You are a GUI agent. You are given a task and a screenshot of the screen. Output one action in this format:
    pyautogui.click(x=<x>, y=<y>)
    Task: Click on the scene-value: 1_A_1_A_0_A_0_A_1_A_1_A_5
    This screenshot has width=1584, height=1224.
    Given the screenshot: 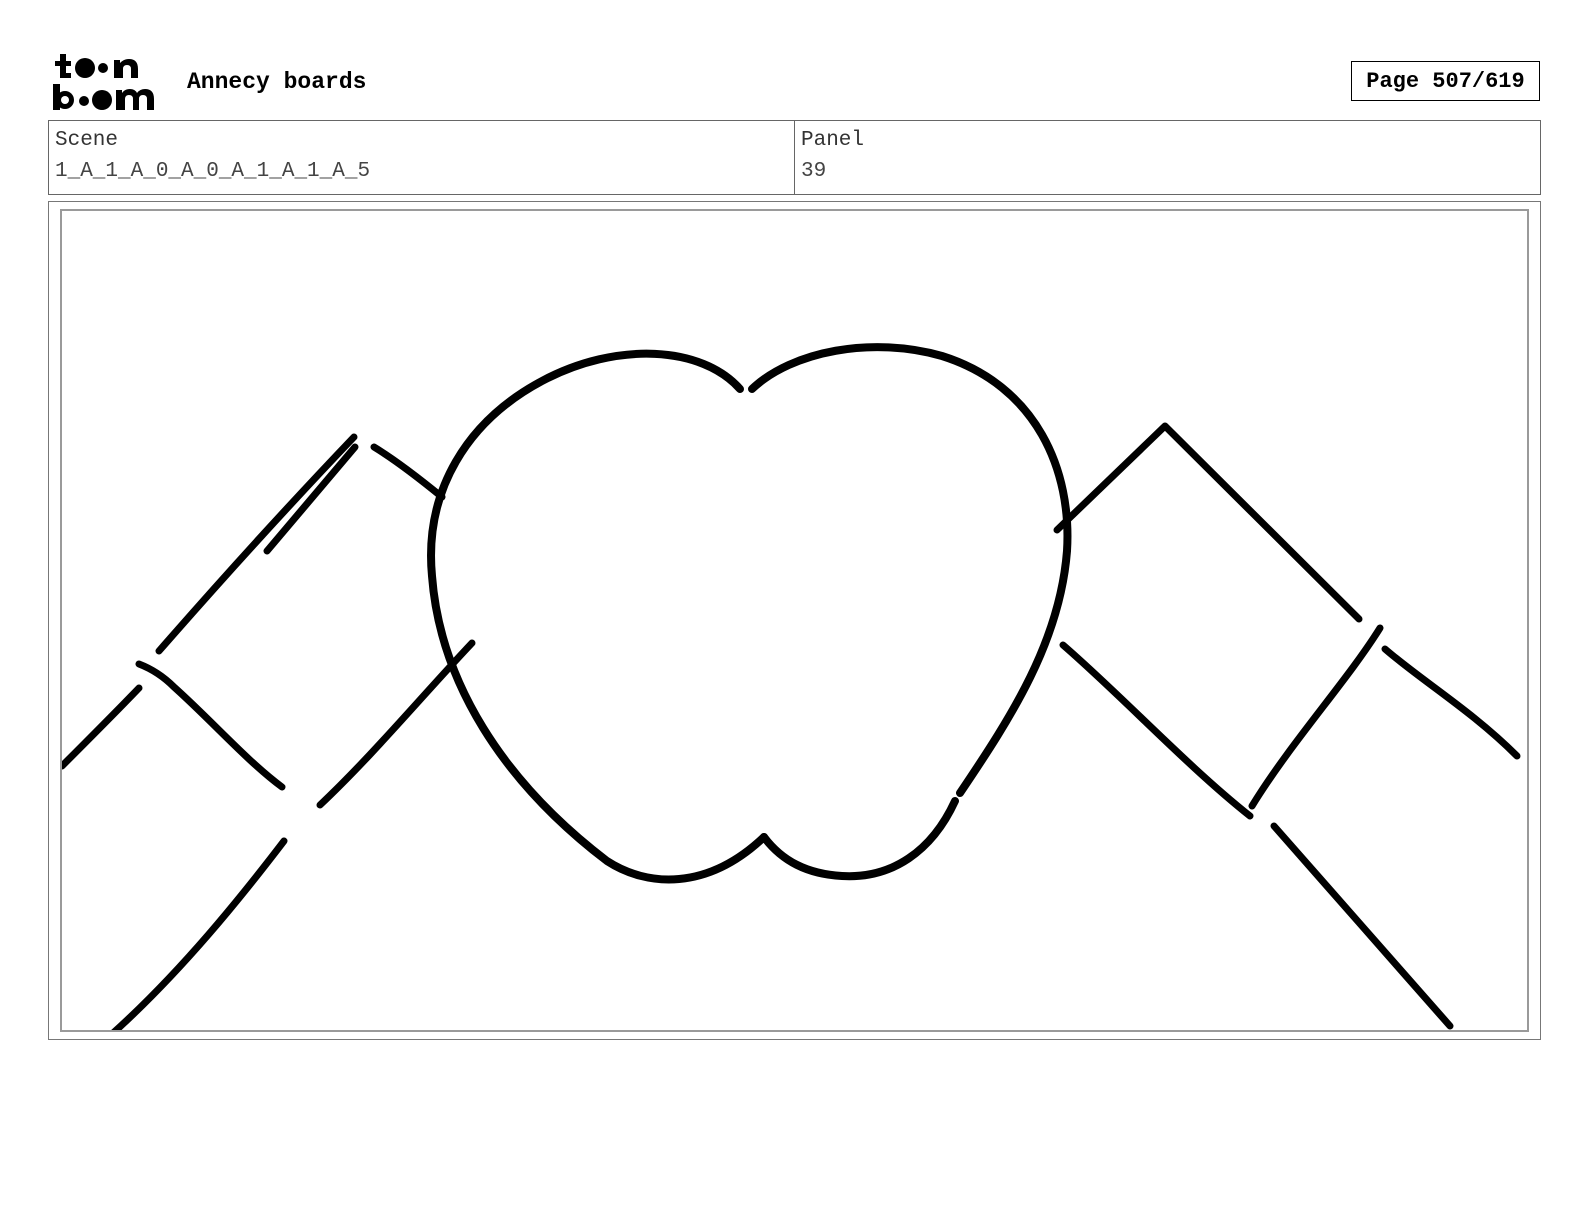 What is the action you would take?
    pyautogui.click(x=213, y=171)
    